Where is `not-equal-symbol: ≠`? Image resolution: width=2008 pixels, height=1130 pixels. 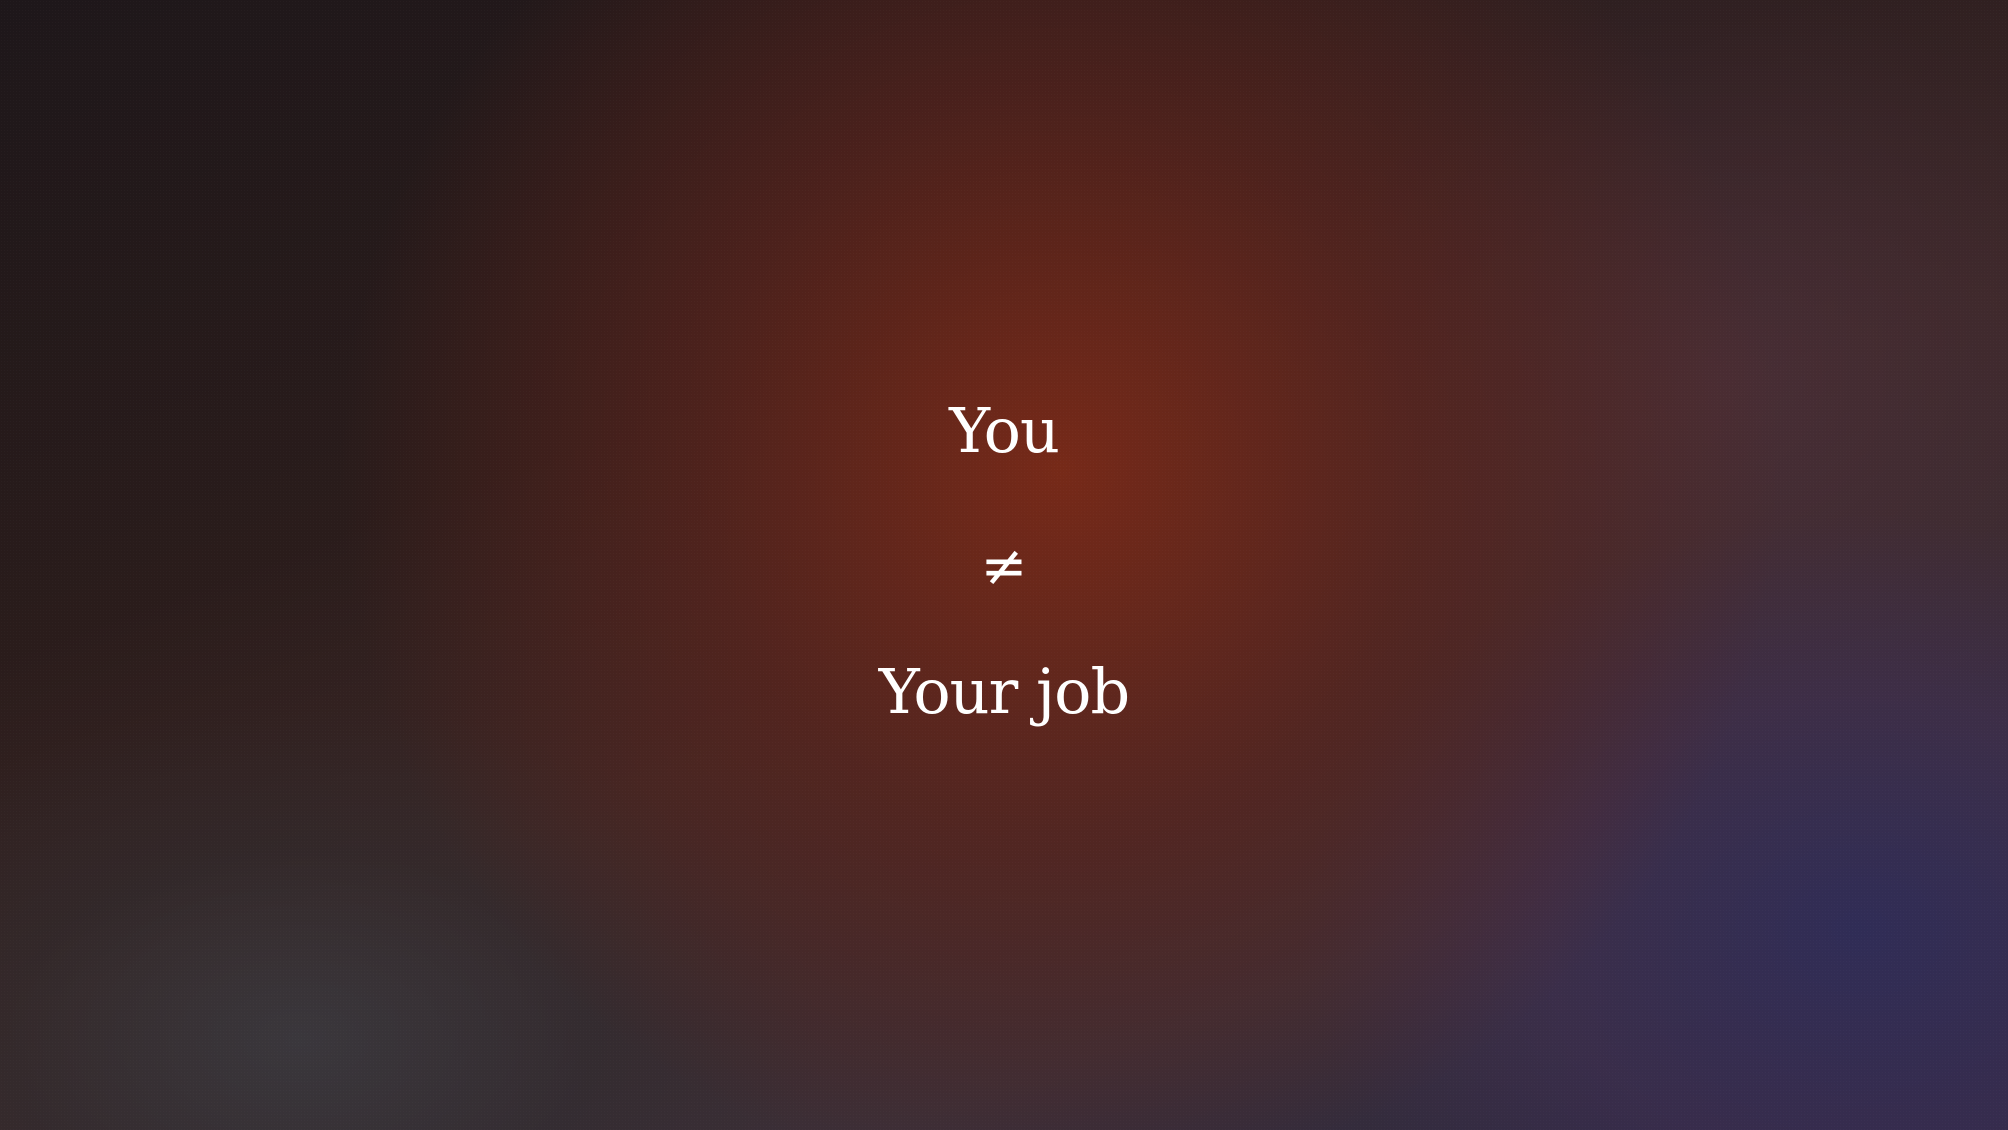
not-equal-symbol: ≠ is located at coordinates (1004, 566).